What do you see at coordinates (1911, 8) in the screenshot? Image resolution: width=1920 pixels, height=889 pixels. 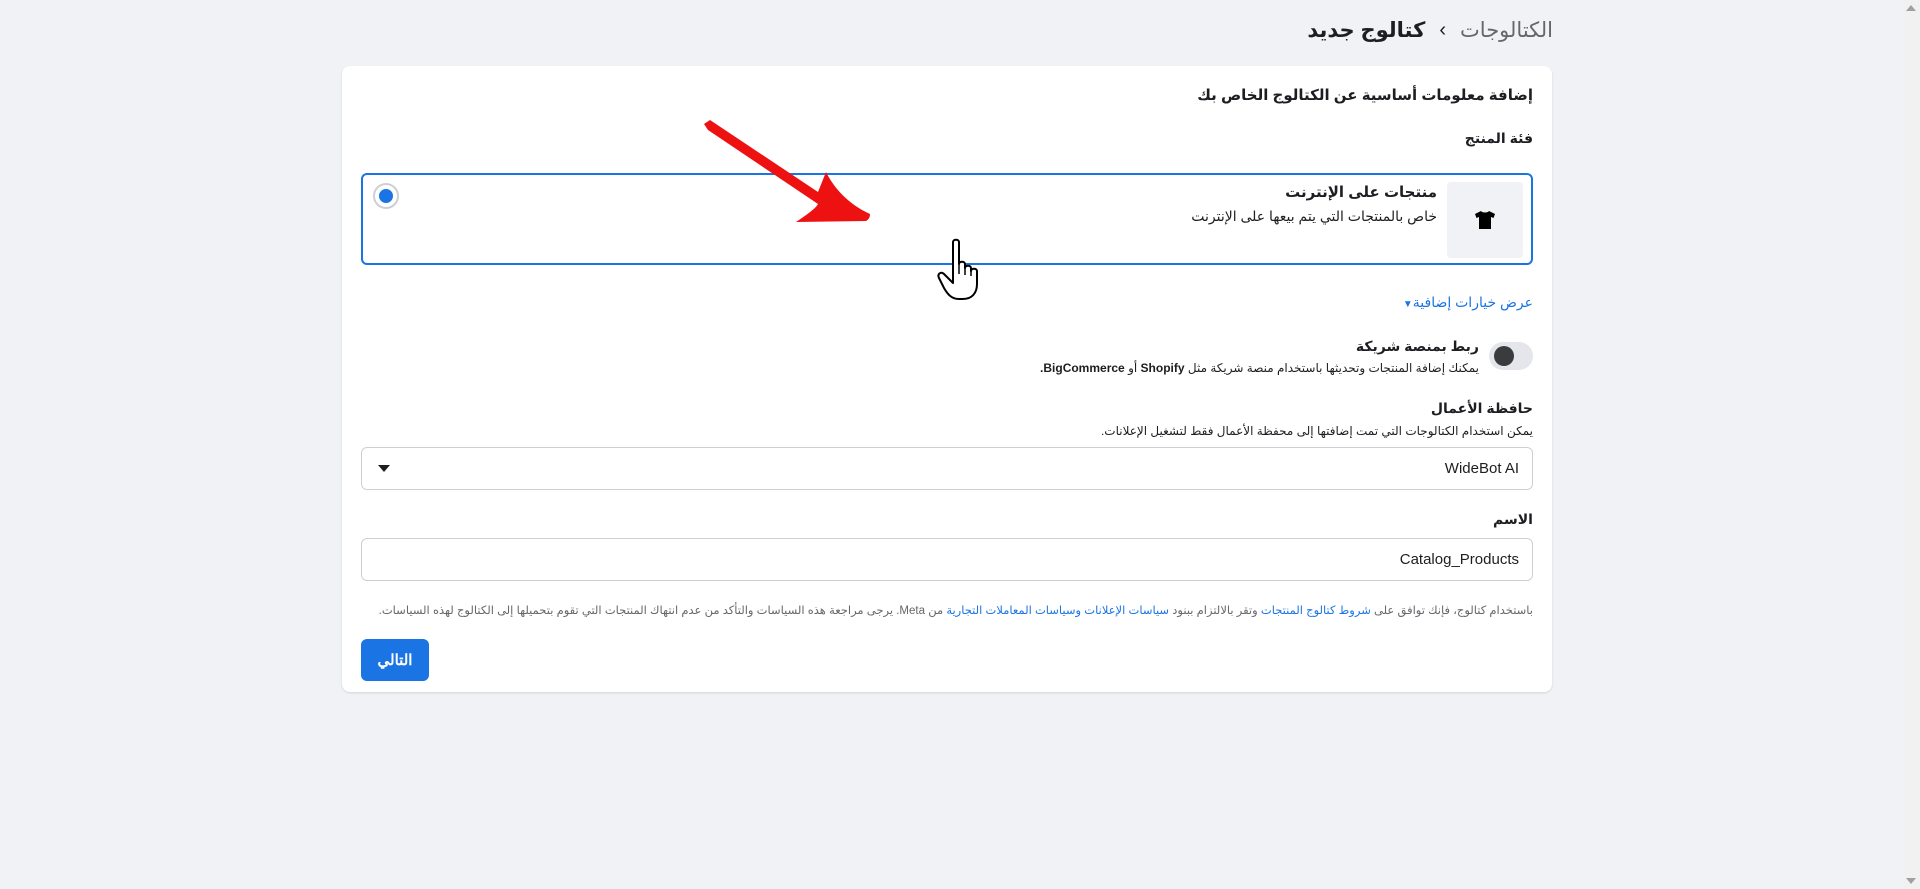 I see `scroll-up-icon` at bounding box center [1911, 8].